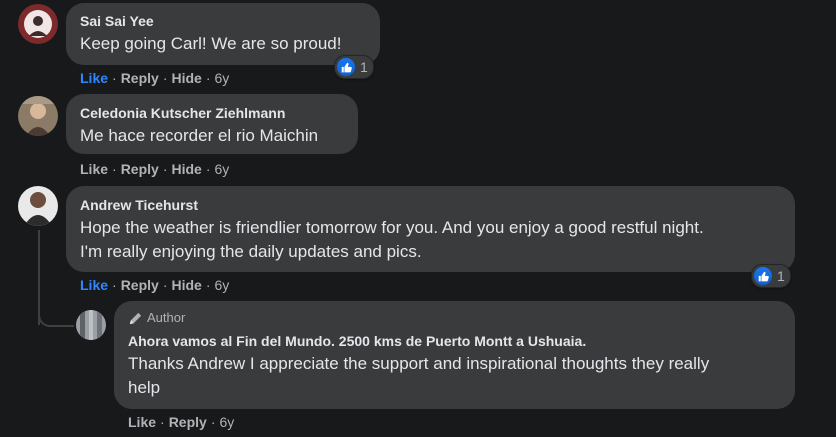  What do you see at coordinates (211, 43) in the screenshot?
I see `comment-text: Keep going Carl! We are so proud!` at bounding box center [211, 43].